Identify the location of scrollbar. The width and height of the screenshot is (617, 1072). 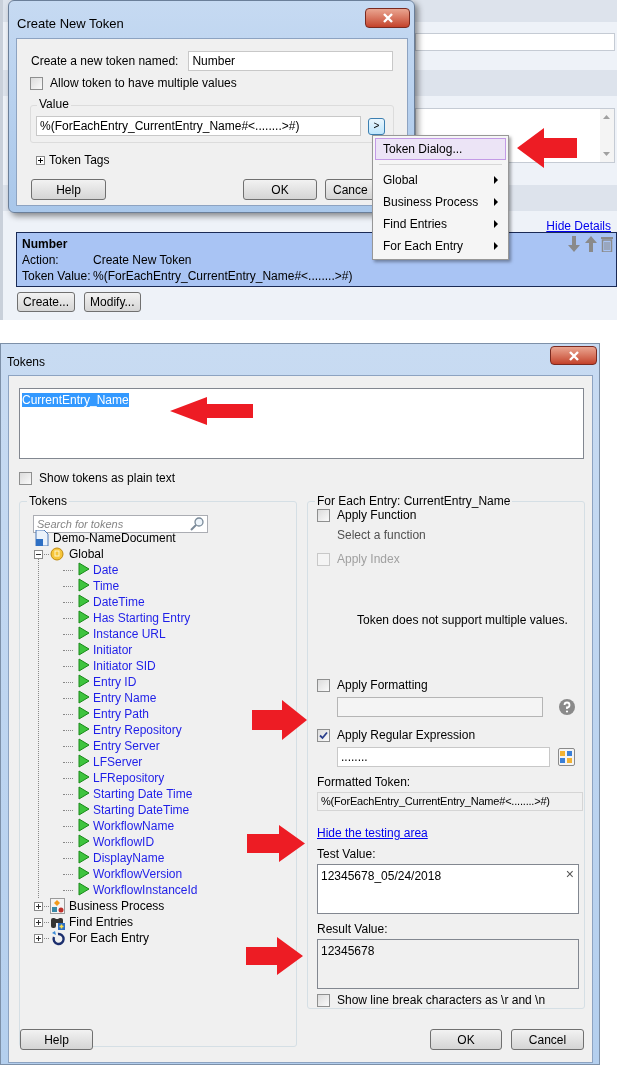
(607, 135).